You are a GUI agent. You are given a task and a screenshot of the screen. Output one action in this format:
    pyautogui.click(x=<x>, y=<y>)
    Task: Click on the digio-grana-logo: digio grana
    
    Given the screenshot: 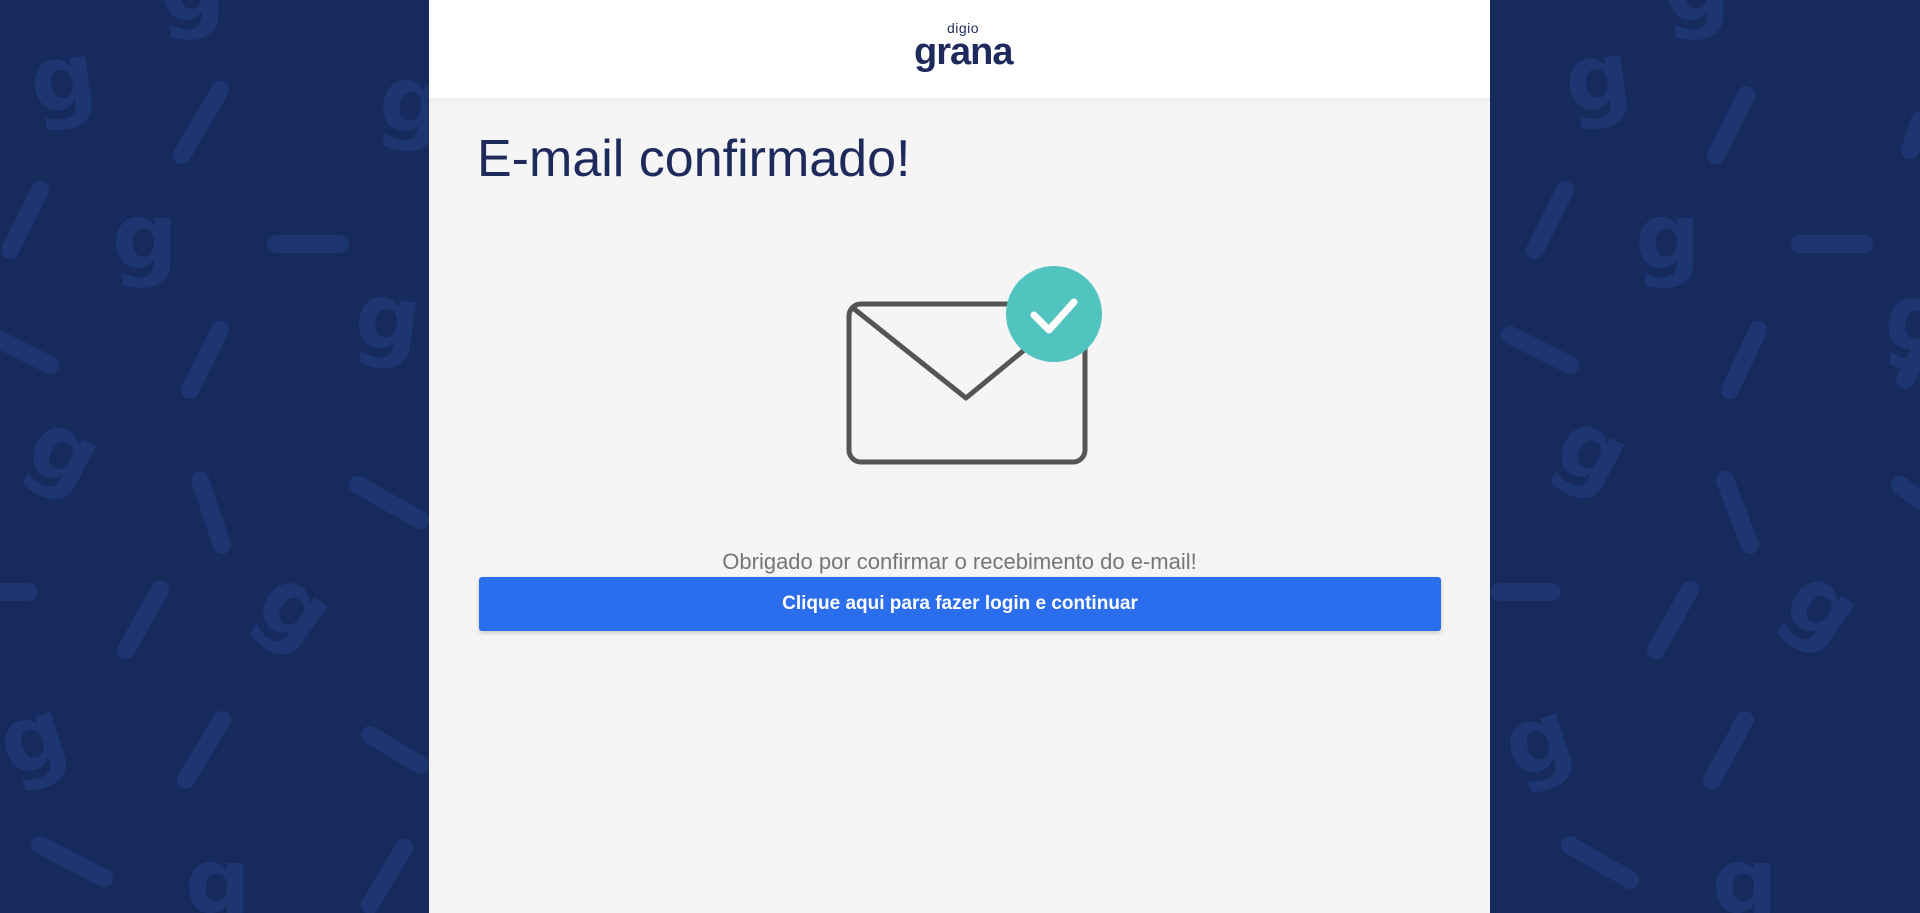 What is the action you would take?
    pyautogui.click(x=963, y=48)
    